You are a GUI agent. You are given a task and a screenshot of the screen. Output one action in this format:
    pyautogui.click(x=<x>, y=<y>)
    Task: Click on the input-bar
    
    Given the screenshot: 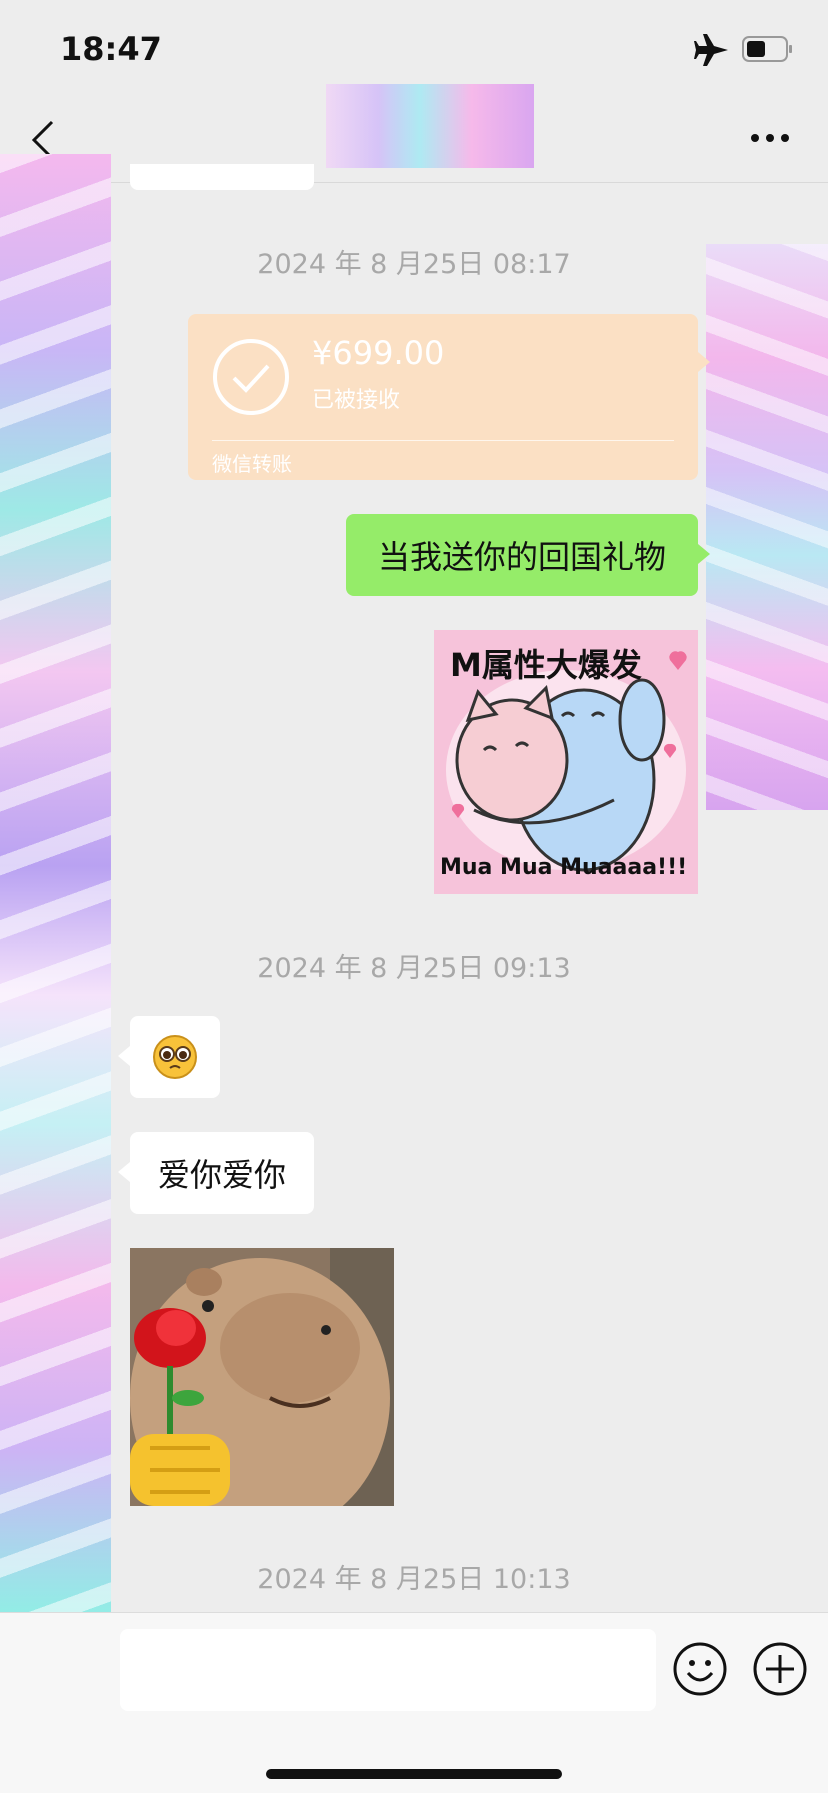 What is the action you would take?
    pyautogui.click(x=414, y=1702)
    